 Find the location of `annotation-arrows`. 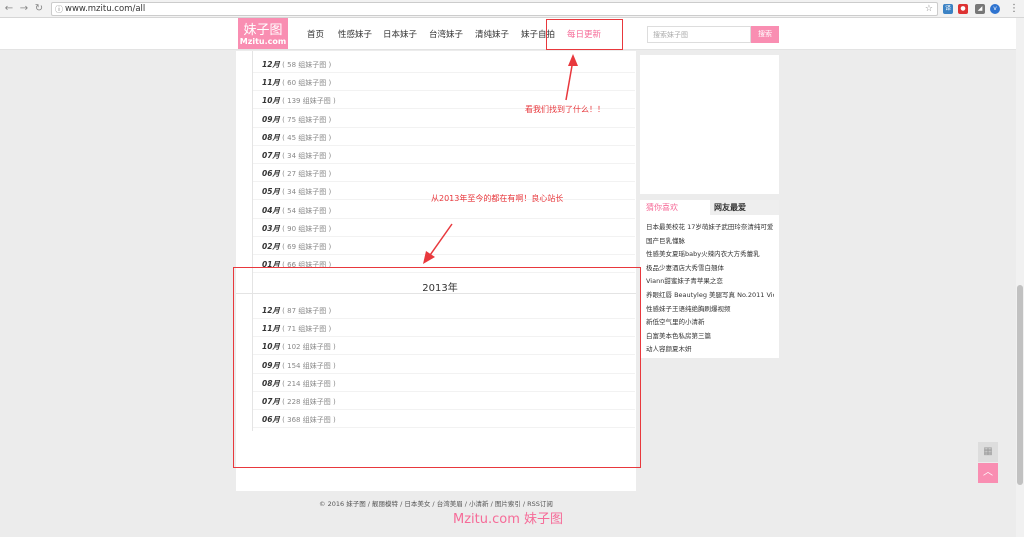

annotation-arrows is located at coordinates (500, 159).